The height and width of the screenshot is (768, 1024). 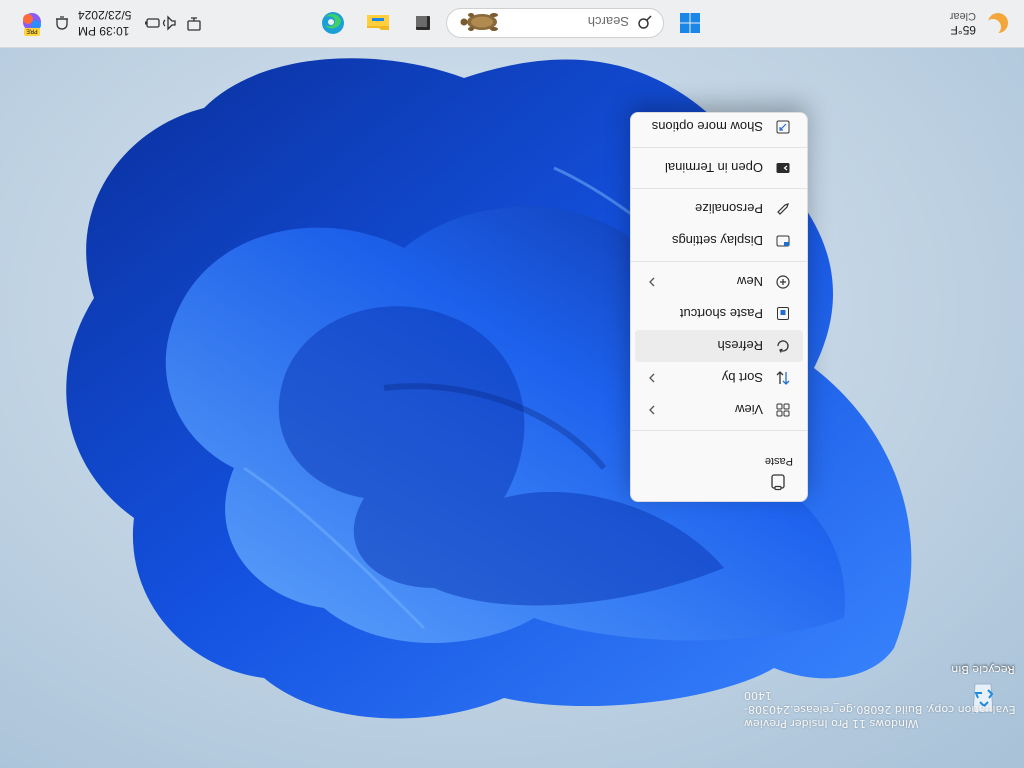 I want to click on display-icon, so click(x=783, y=241).